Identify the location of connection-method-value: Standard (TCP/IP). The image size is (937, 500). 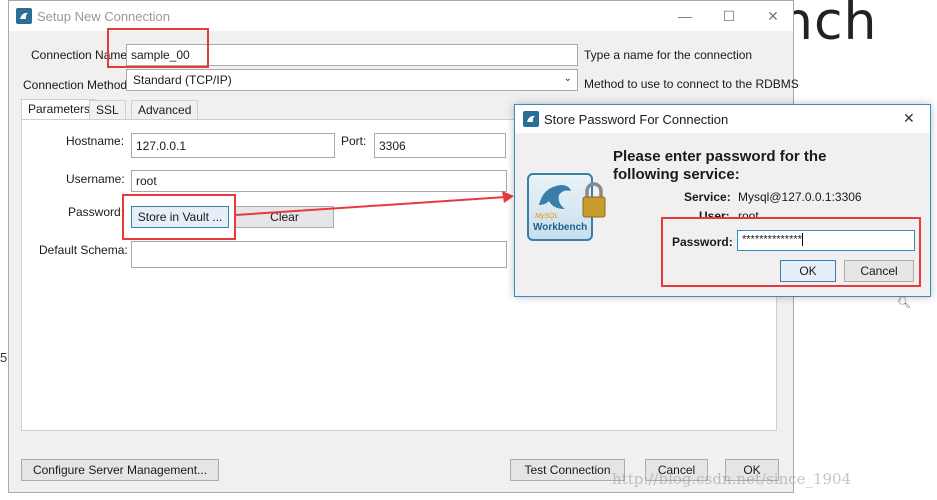
(182, 80).